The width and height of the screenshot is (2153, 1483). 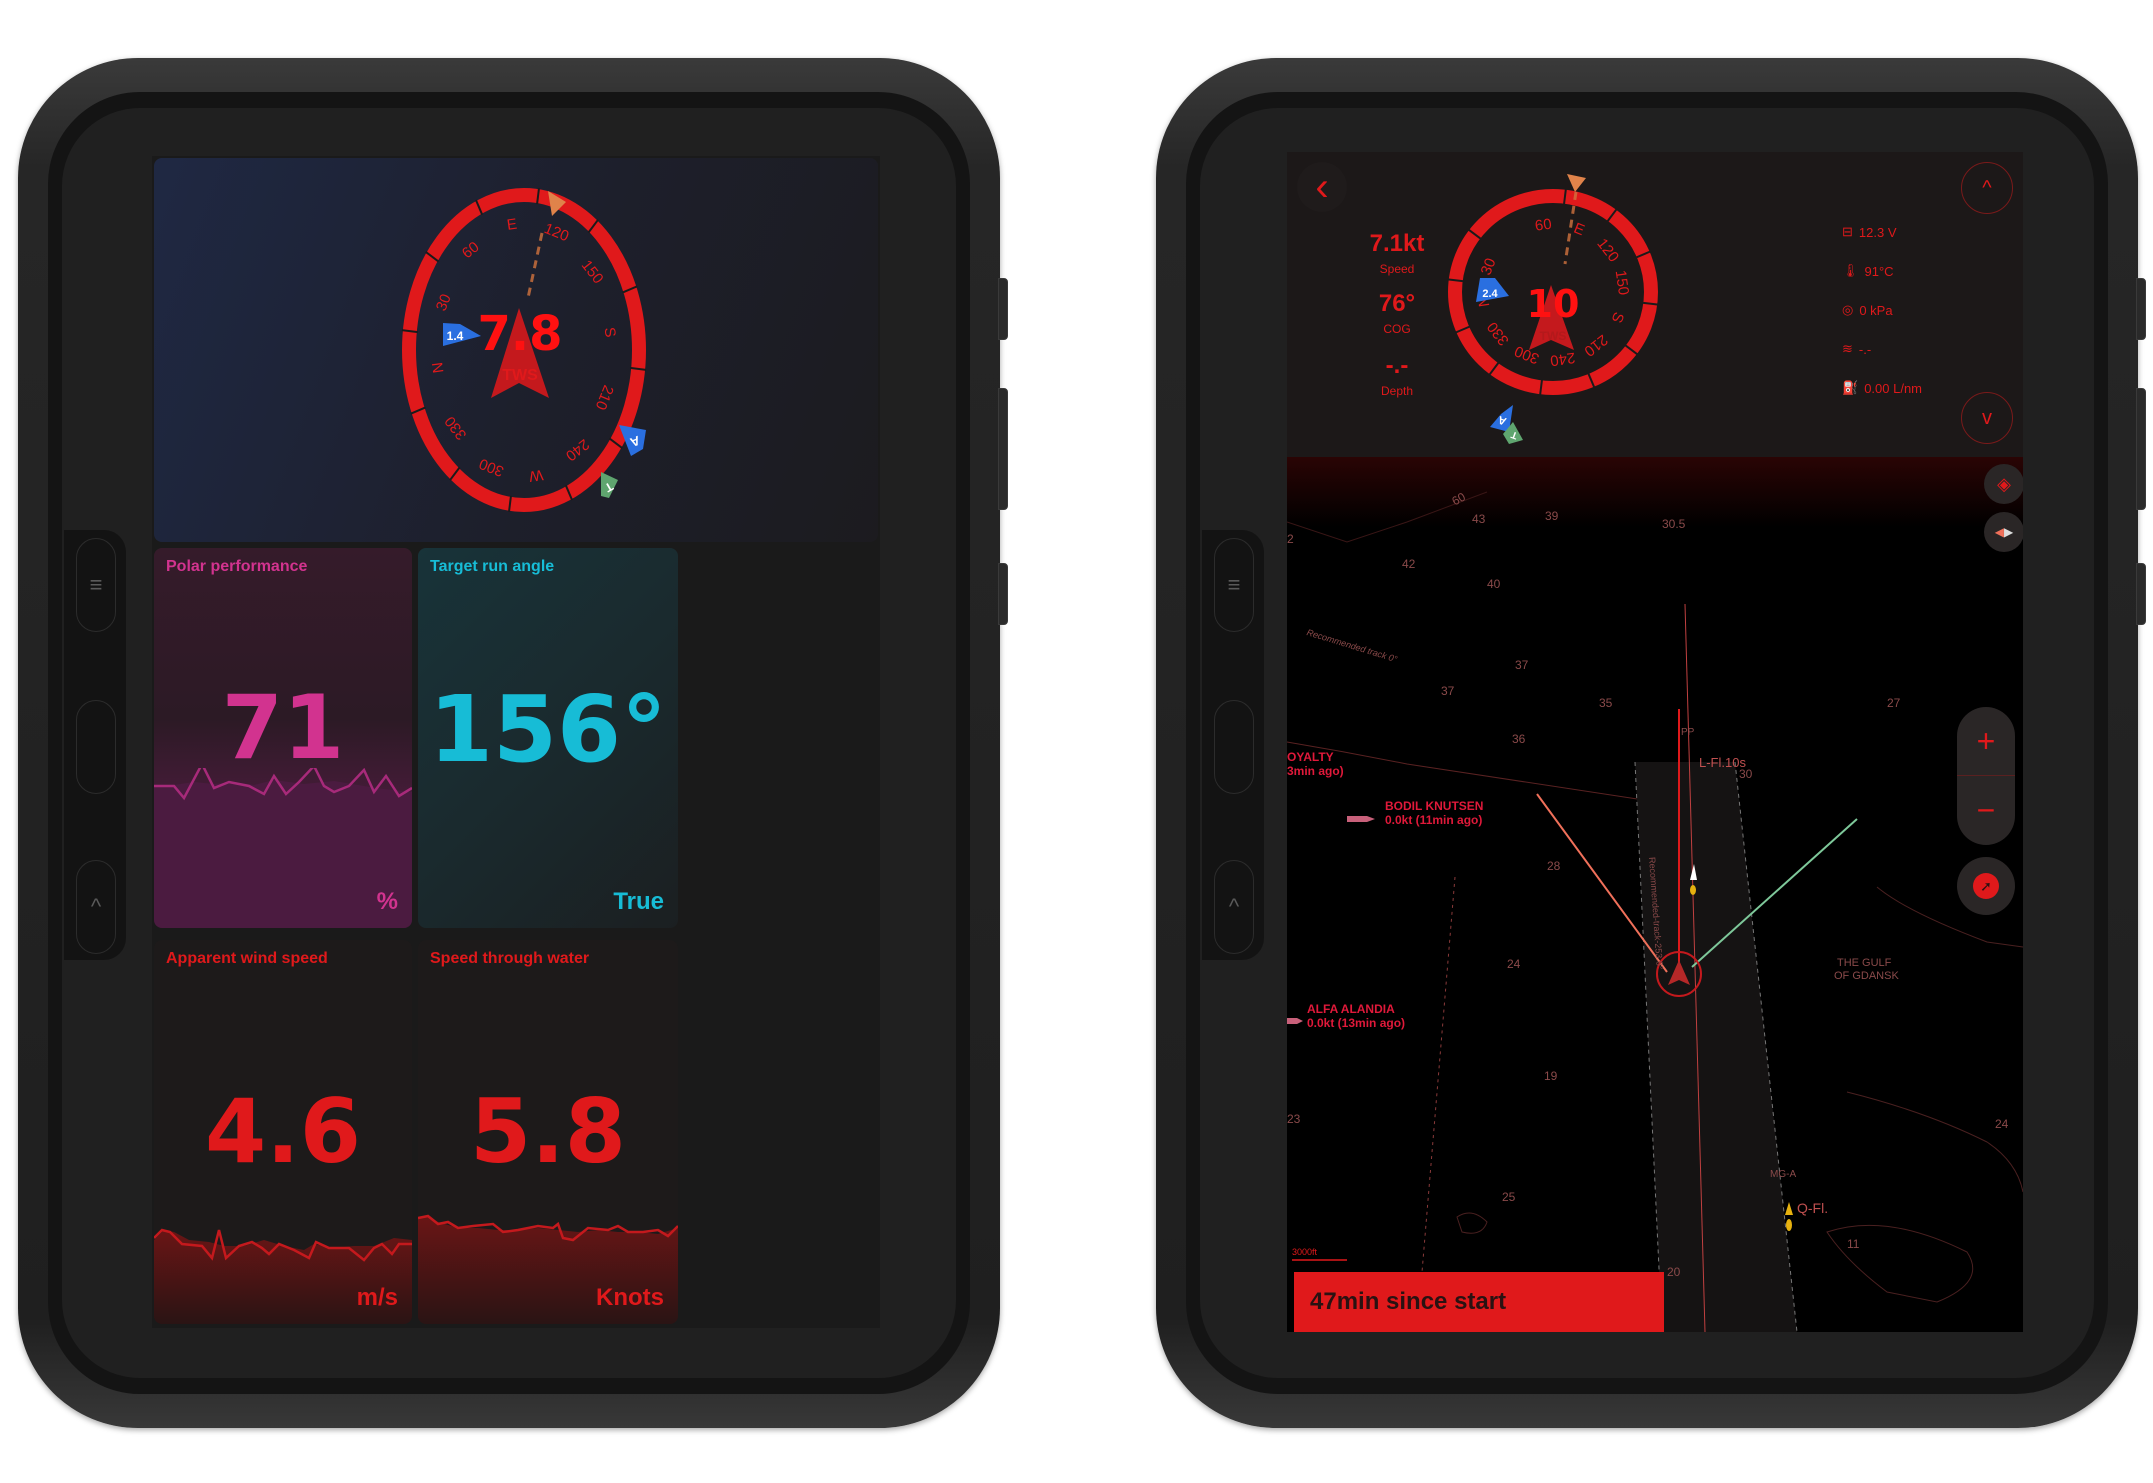 What do you see at coordinates (283, 727) in the screenshot?
I see `polar-performance-value: 71` at bounding box center [283, 727].